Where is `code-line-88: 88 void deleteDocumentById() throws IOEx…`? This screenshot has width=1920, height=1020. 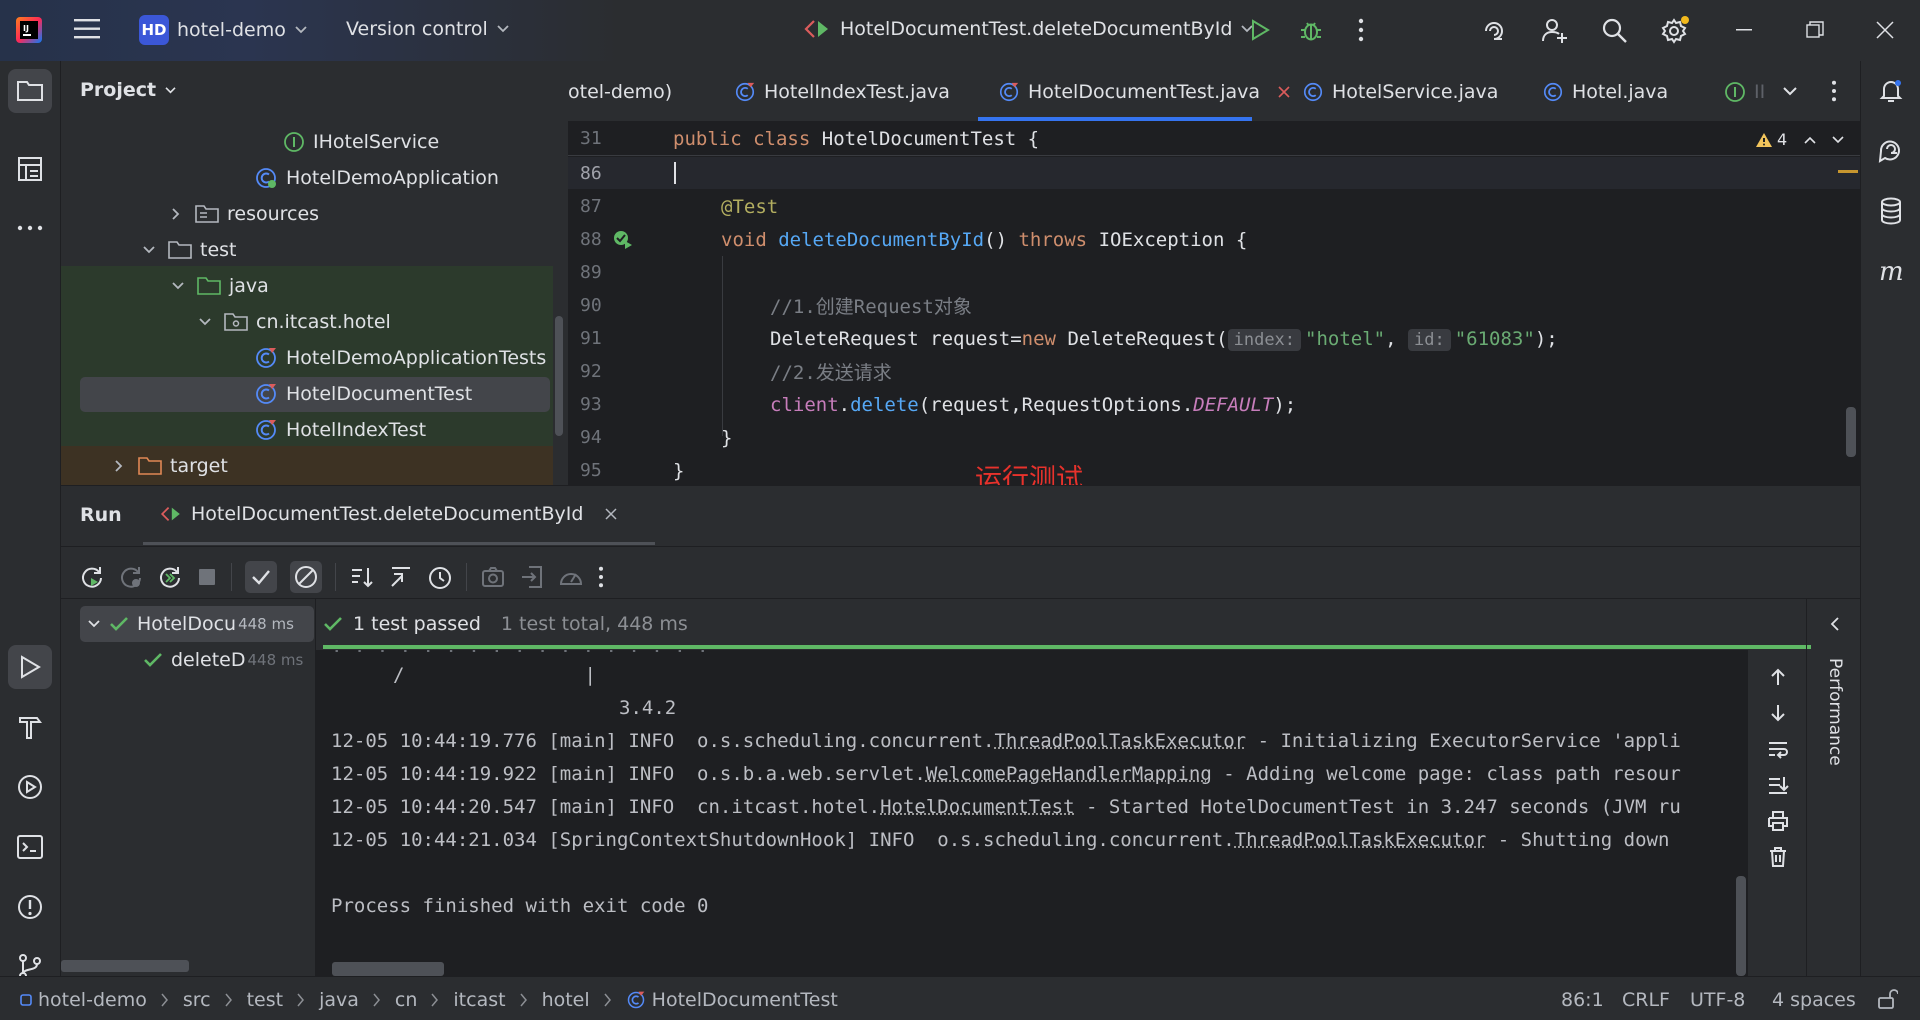
code-line-88: 88 void deleteDocumentById() throws IOEx… is located at coordinates (1214, 239).